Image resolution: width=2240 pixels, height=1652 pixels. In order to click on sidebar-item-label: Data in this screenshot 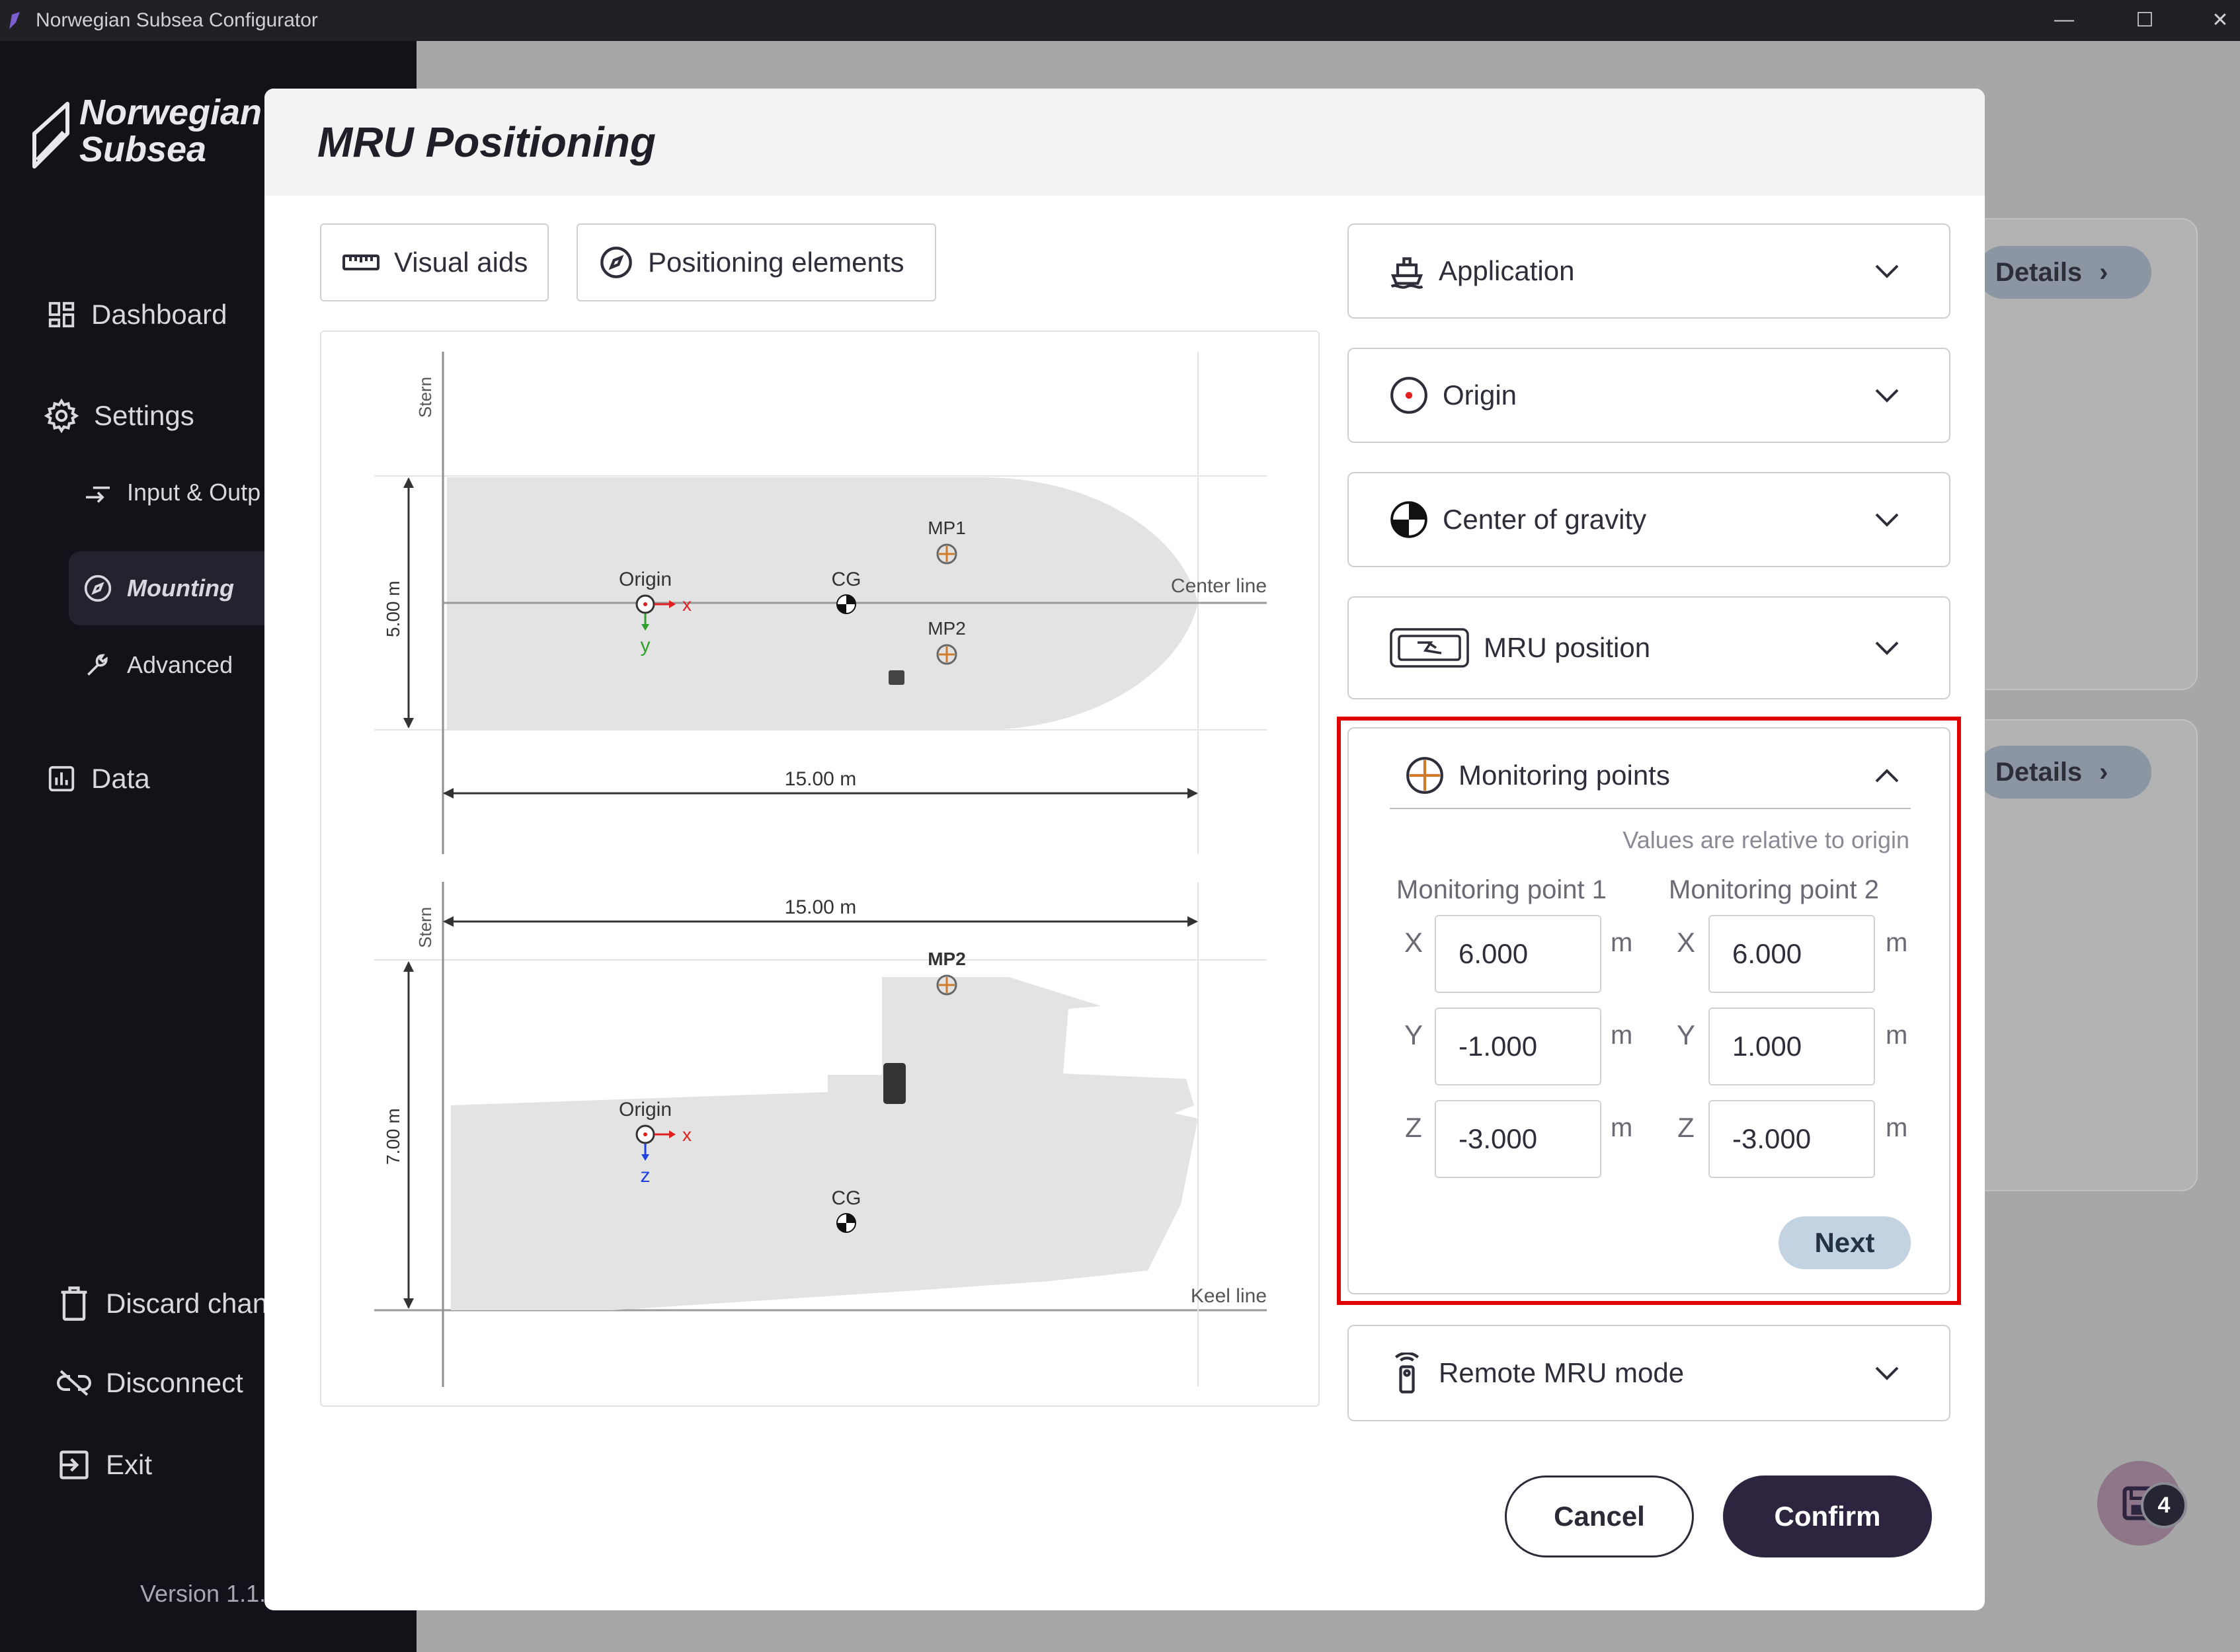, I will do `click(120, 778)`.